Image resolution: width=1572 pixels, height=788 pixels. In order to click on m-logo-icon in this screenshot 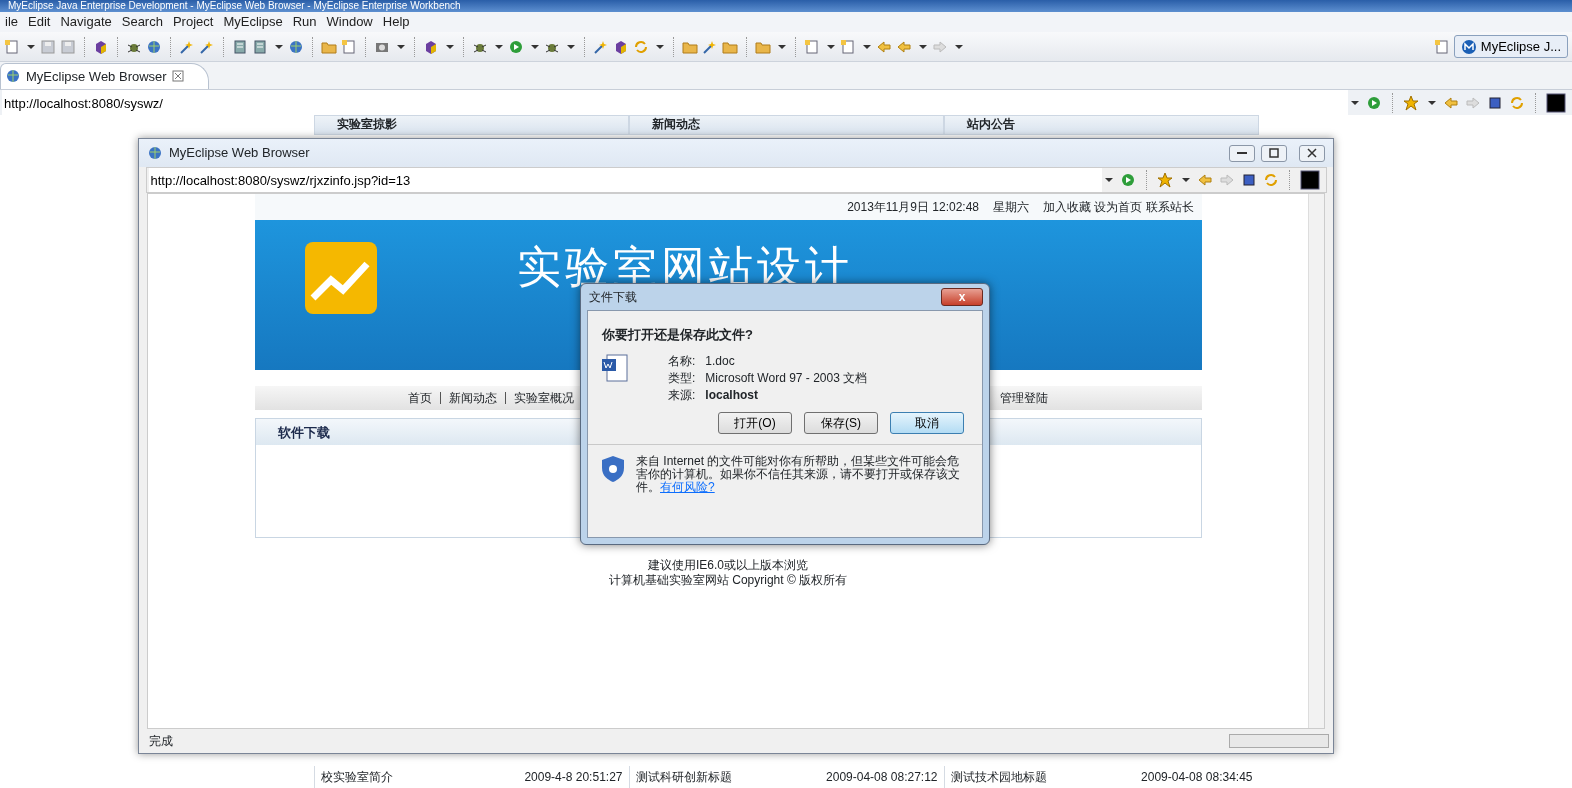, I will do `click(1468, 46)`.